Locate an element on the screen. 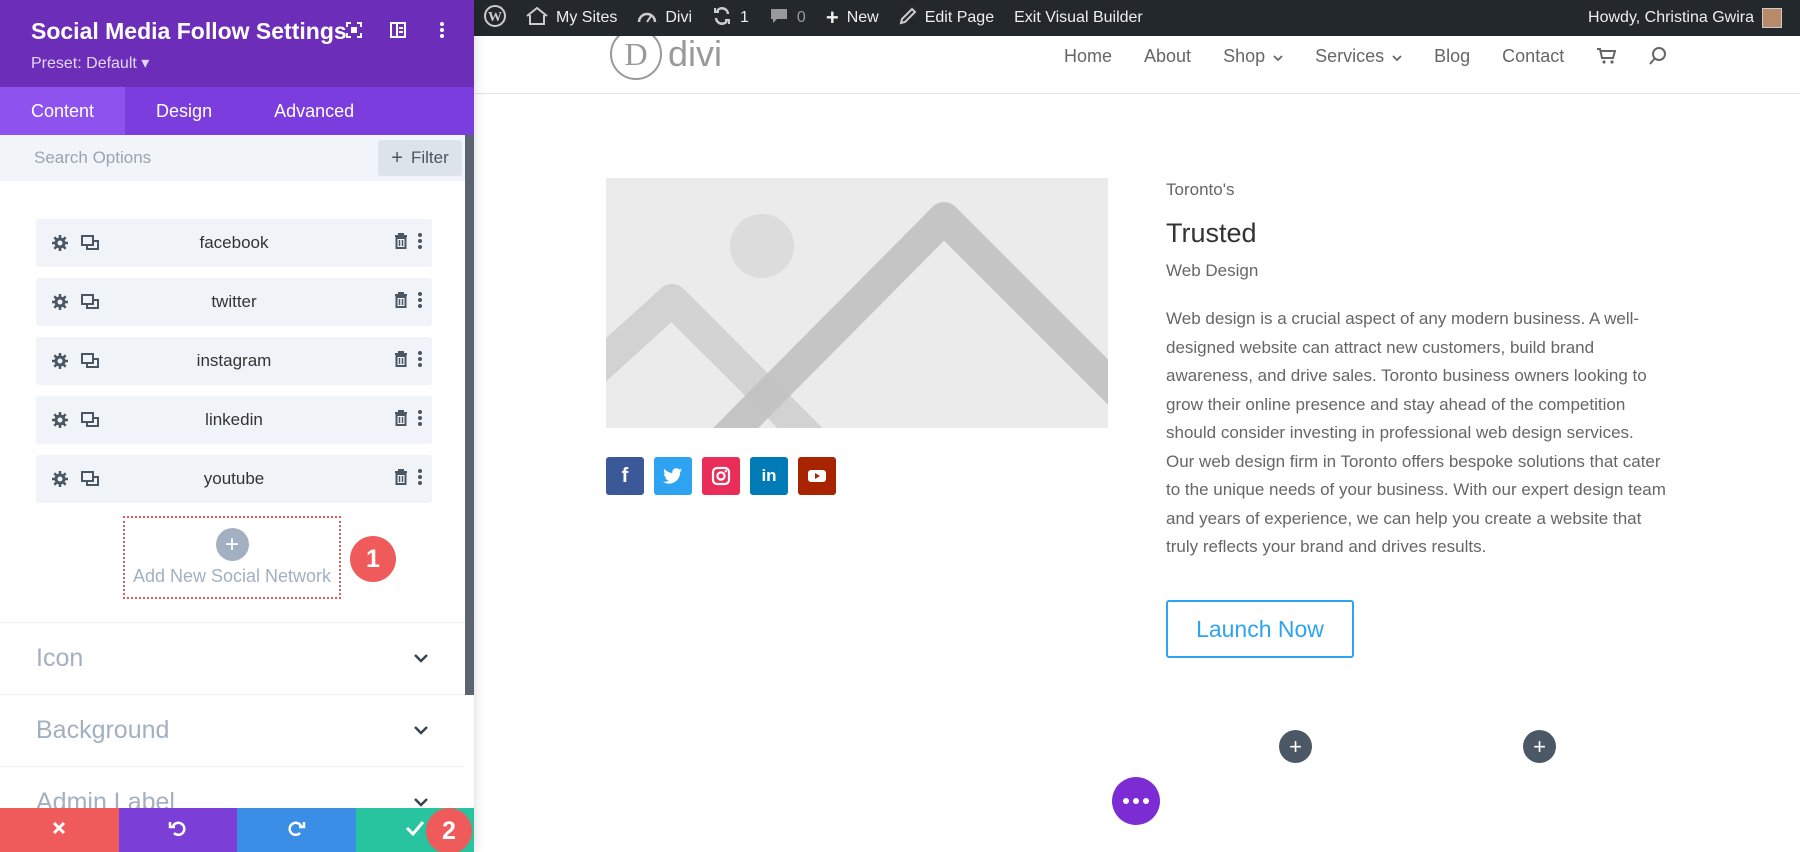 This screenshot has width=1800, height=852. exit-visual-builder-label: Exit Visual Builder is located at coordinates (1078, 17).